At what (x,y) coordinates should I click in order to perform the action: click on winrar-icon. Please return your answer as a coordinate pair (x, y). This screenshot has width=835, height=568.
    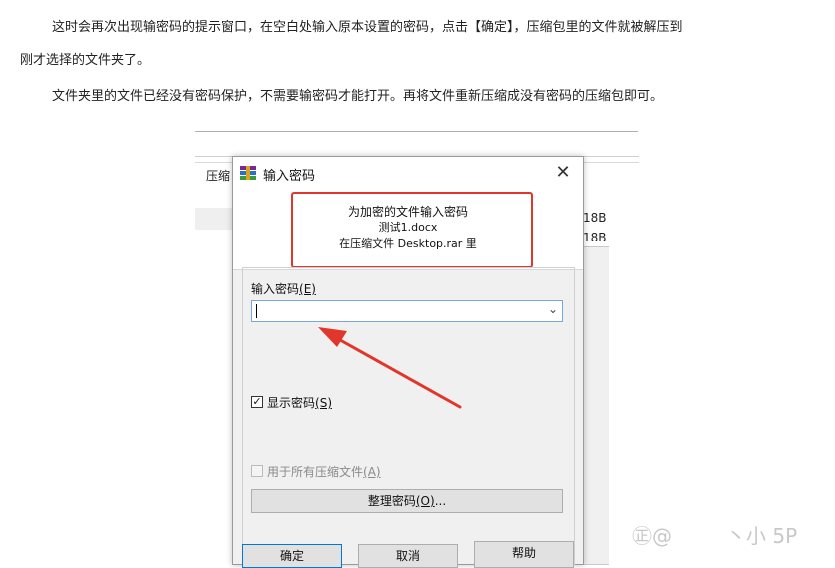
    Looking at the image, I should click on (248, 173).